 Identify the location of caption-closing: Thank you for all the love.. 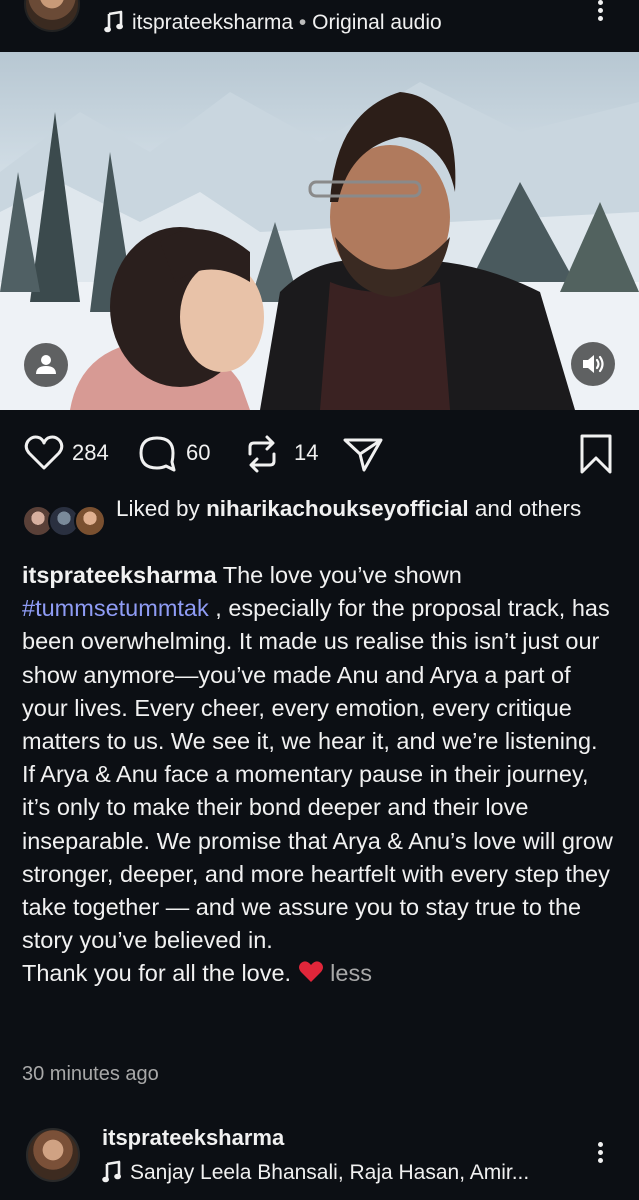
(160, 973).